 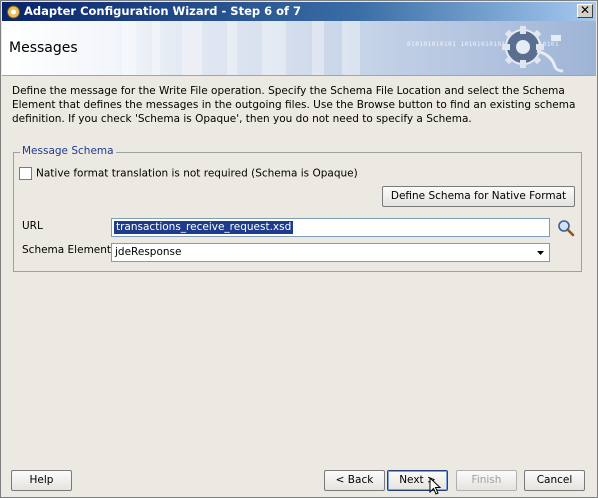 I want to click on gear-adapter-icon, so click(x=533, y=49).